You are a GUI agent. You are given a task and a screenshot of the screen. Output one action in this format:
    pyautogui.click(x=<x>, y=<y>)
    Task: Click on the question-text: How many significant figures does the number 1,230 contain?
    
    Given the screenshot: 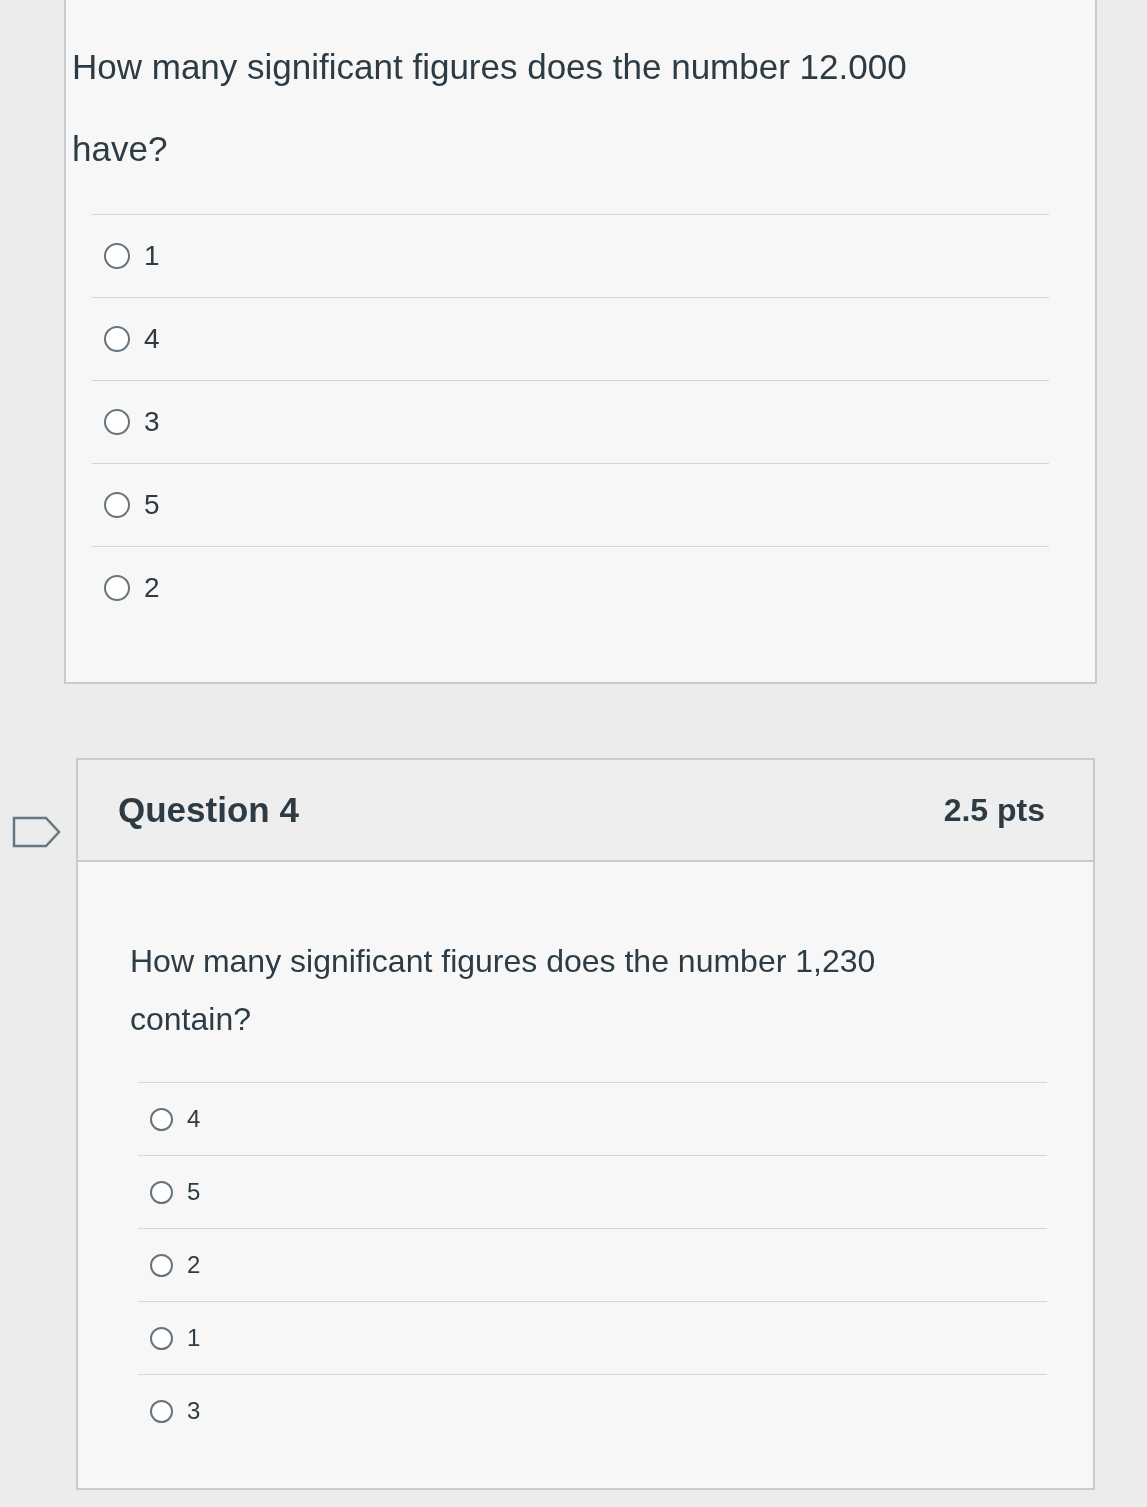 What is the action you would take?
    pyautogui.click(x=503, y=990)
    